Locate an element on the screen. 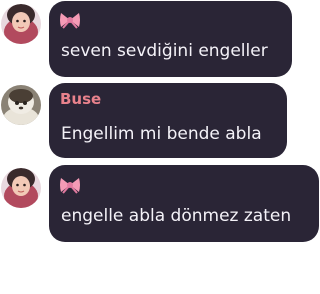 This screenshot has width=320, height=294. buse-photo-avatar-image is located at coordinates (21, 105).